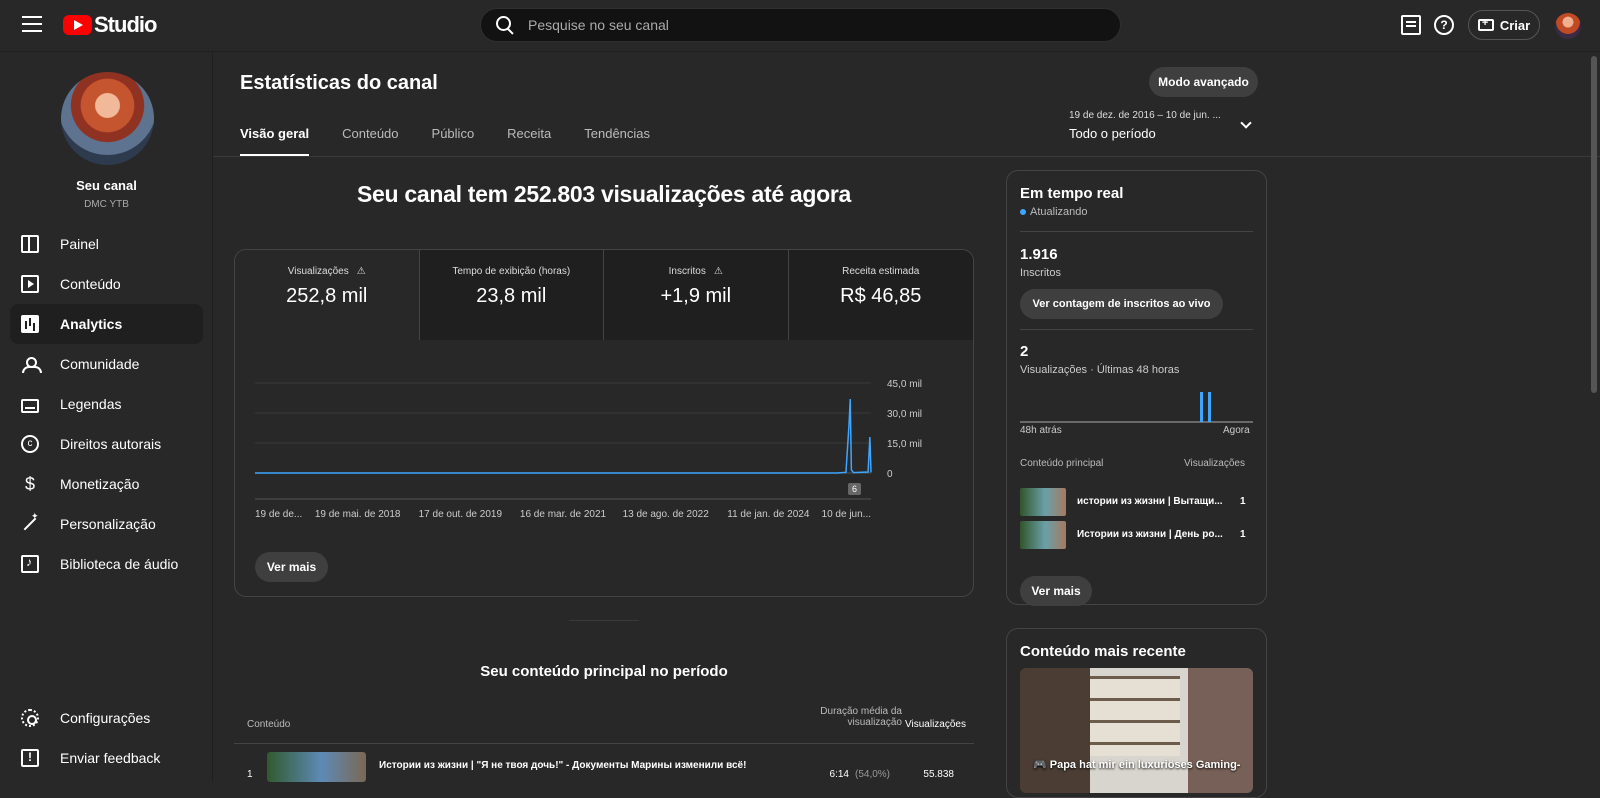 The width and height of the screenshot is (1600, 798). I want to click on search-bar, so click(800, 25).